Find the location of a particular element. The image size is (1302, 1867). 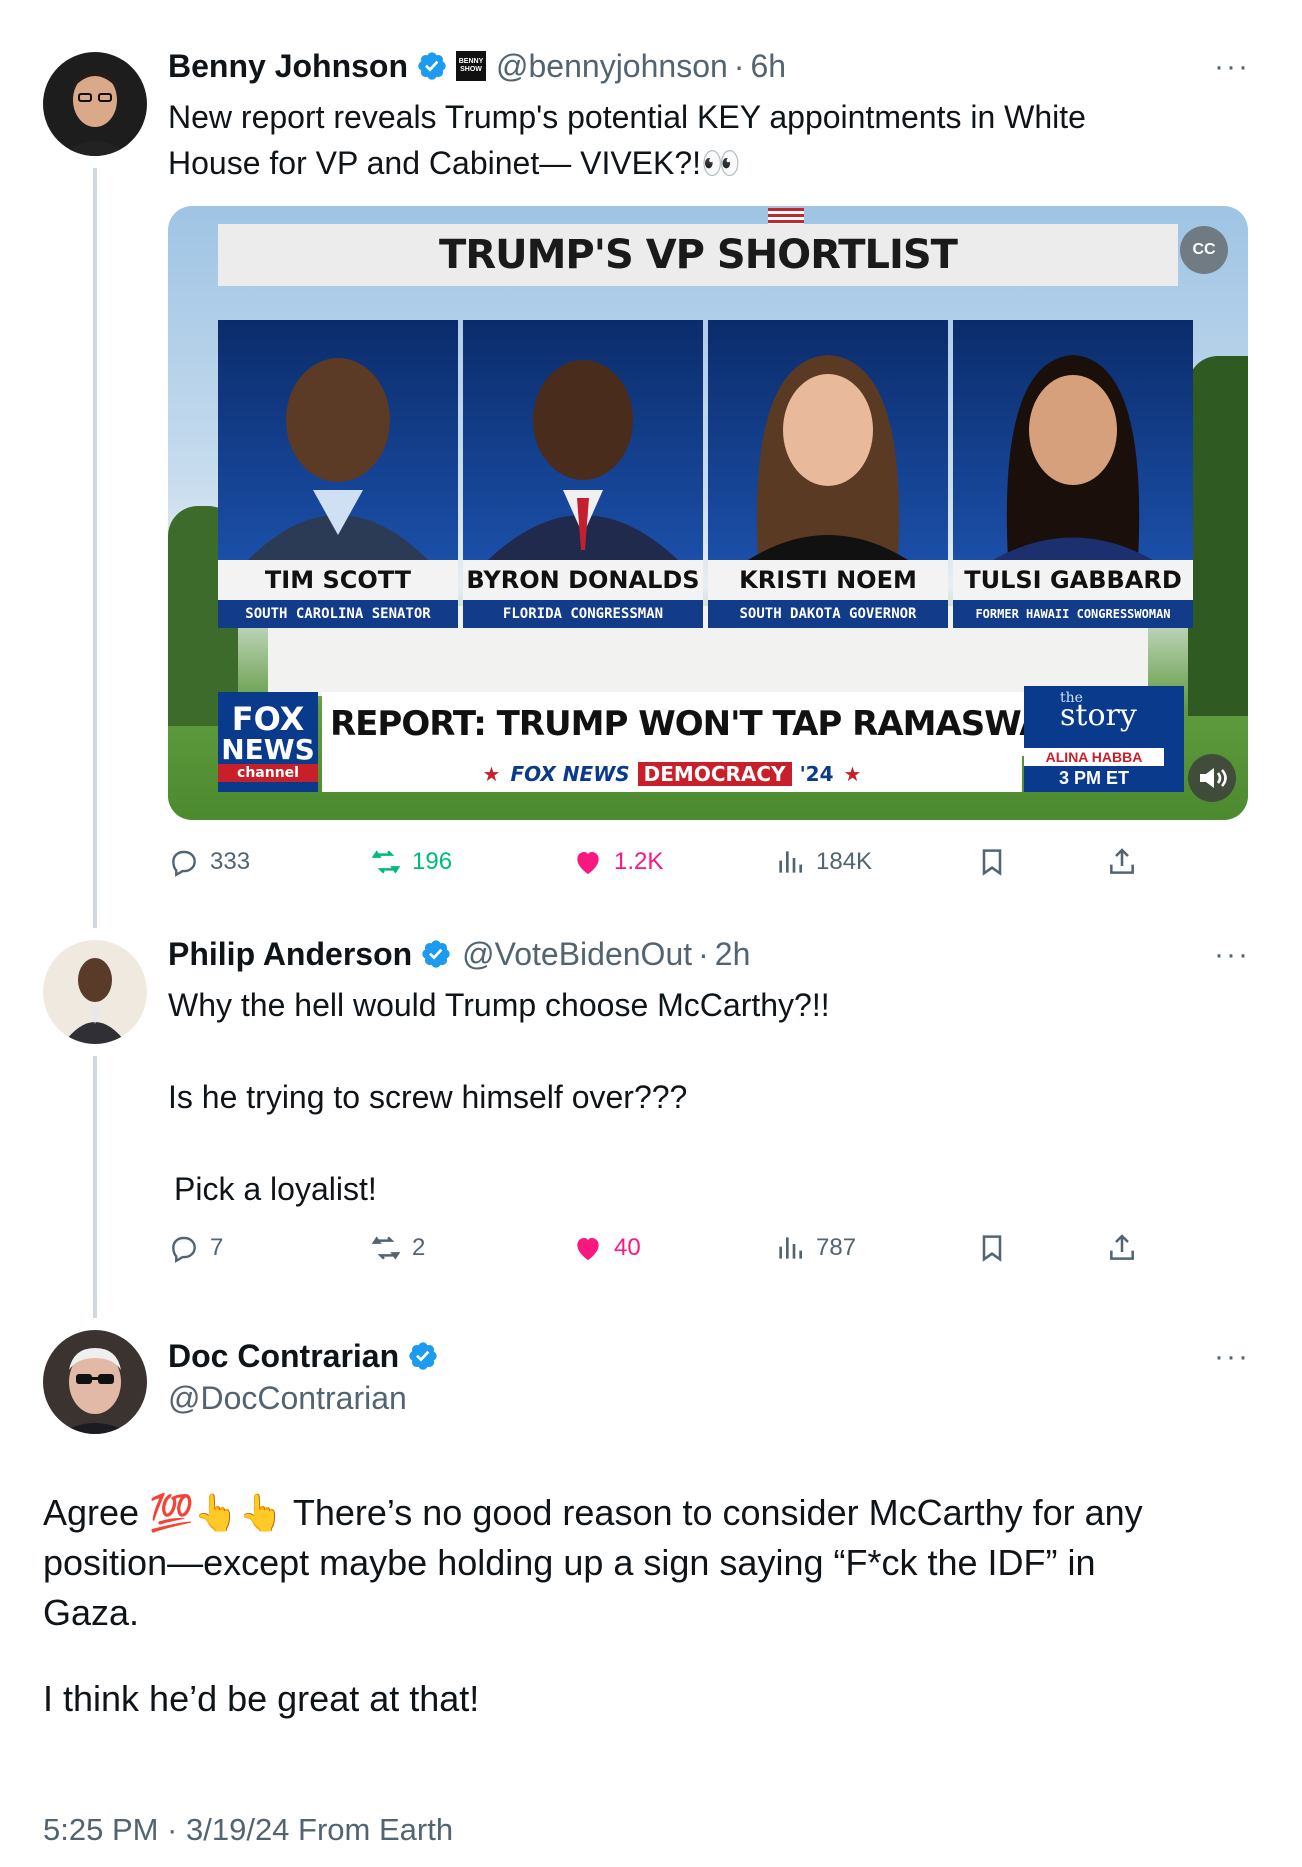

tweet-text-line: I think he’d be great at that! is located at coordinates (261, 1698).